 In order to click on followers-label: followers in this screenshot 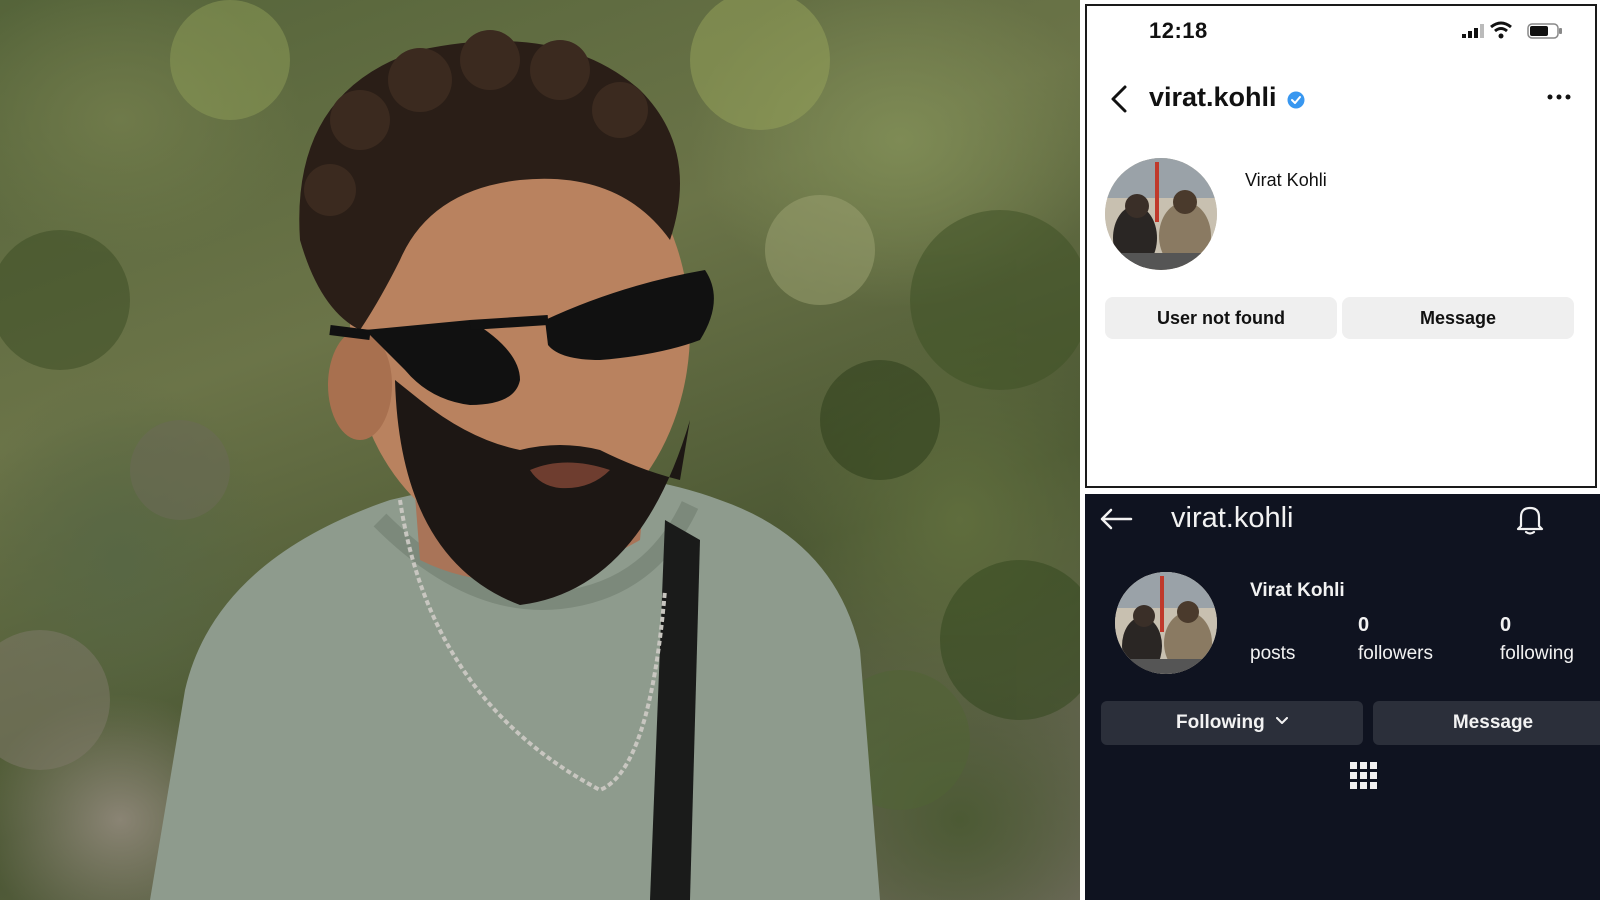, I will do `click(1395, 653)`.